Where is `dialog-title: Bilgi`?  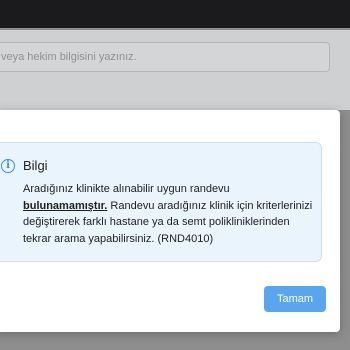
dialog-title: Bilgi is located at coordinates (35, 165).